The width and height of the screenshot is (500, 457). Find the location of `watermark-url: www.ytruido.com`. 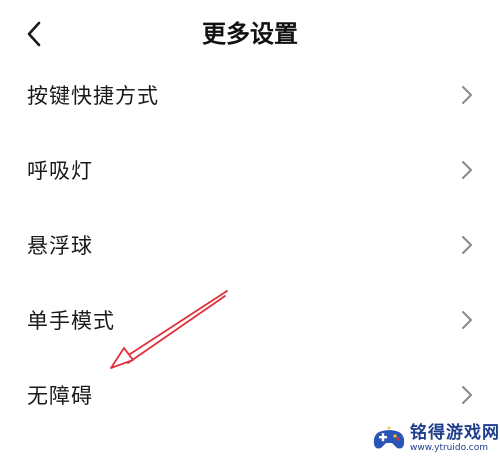

watermark-url: www.ytruido.com is located at coordinates (449, 447).